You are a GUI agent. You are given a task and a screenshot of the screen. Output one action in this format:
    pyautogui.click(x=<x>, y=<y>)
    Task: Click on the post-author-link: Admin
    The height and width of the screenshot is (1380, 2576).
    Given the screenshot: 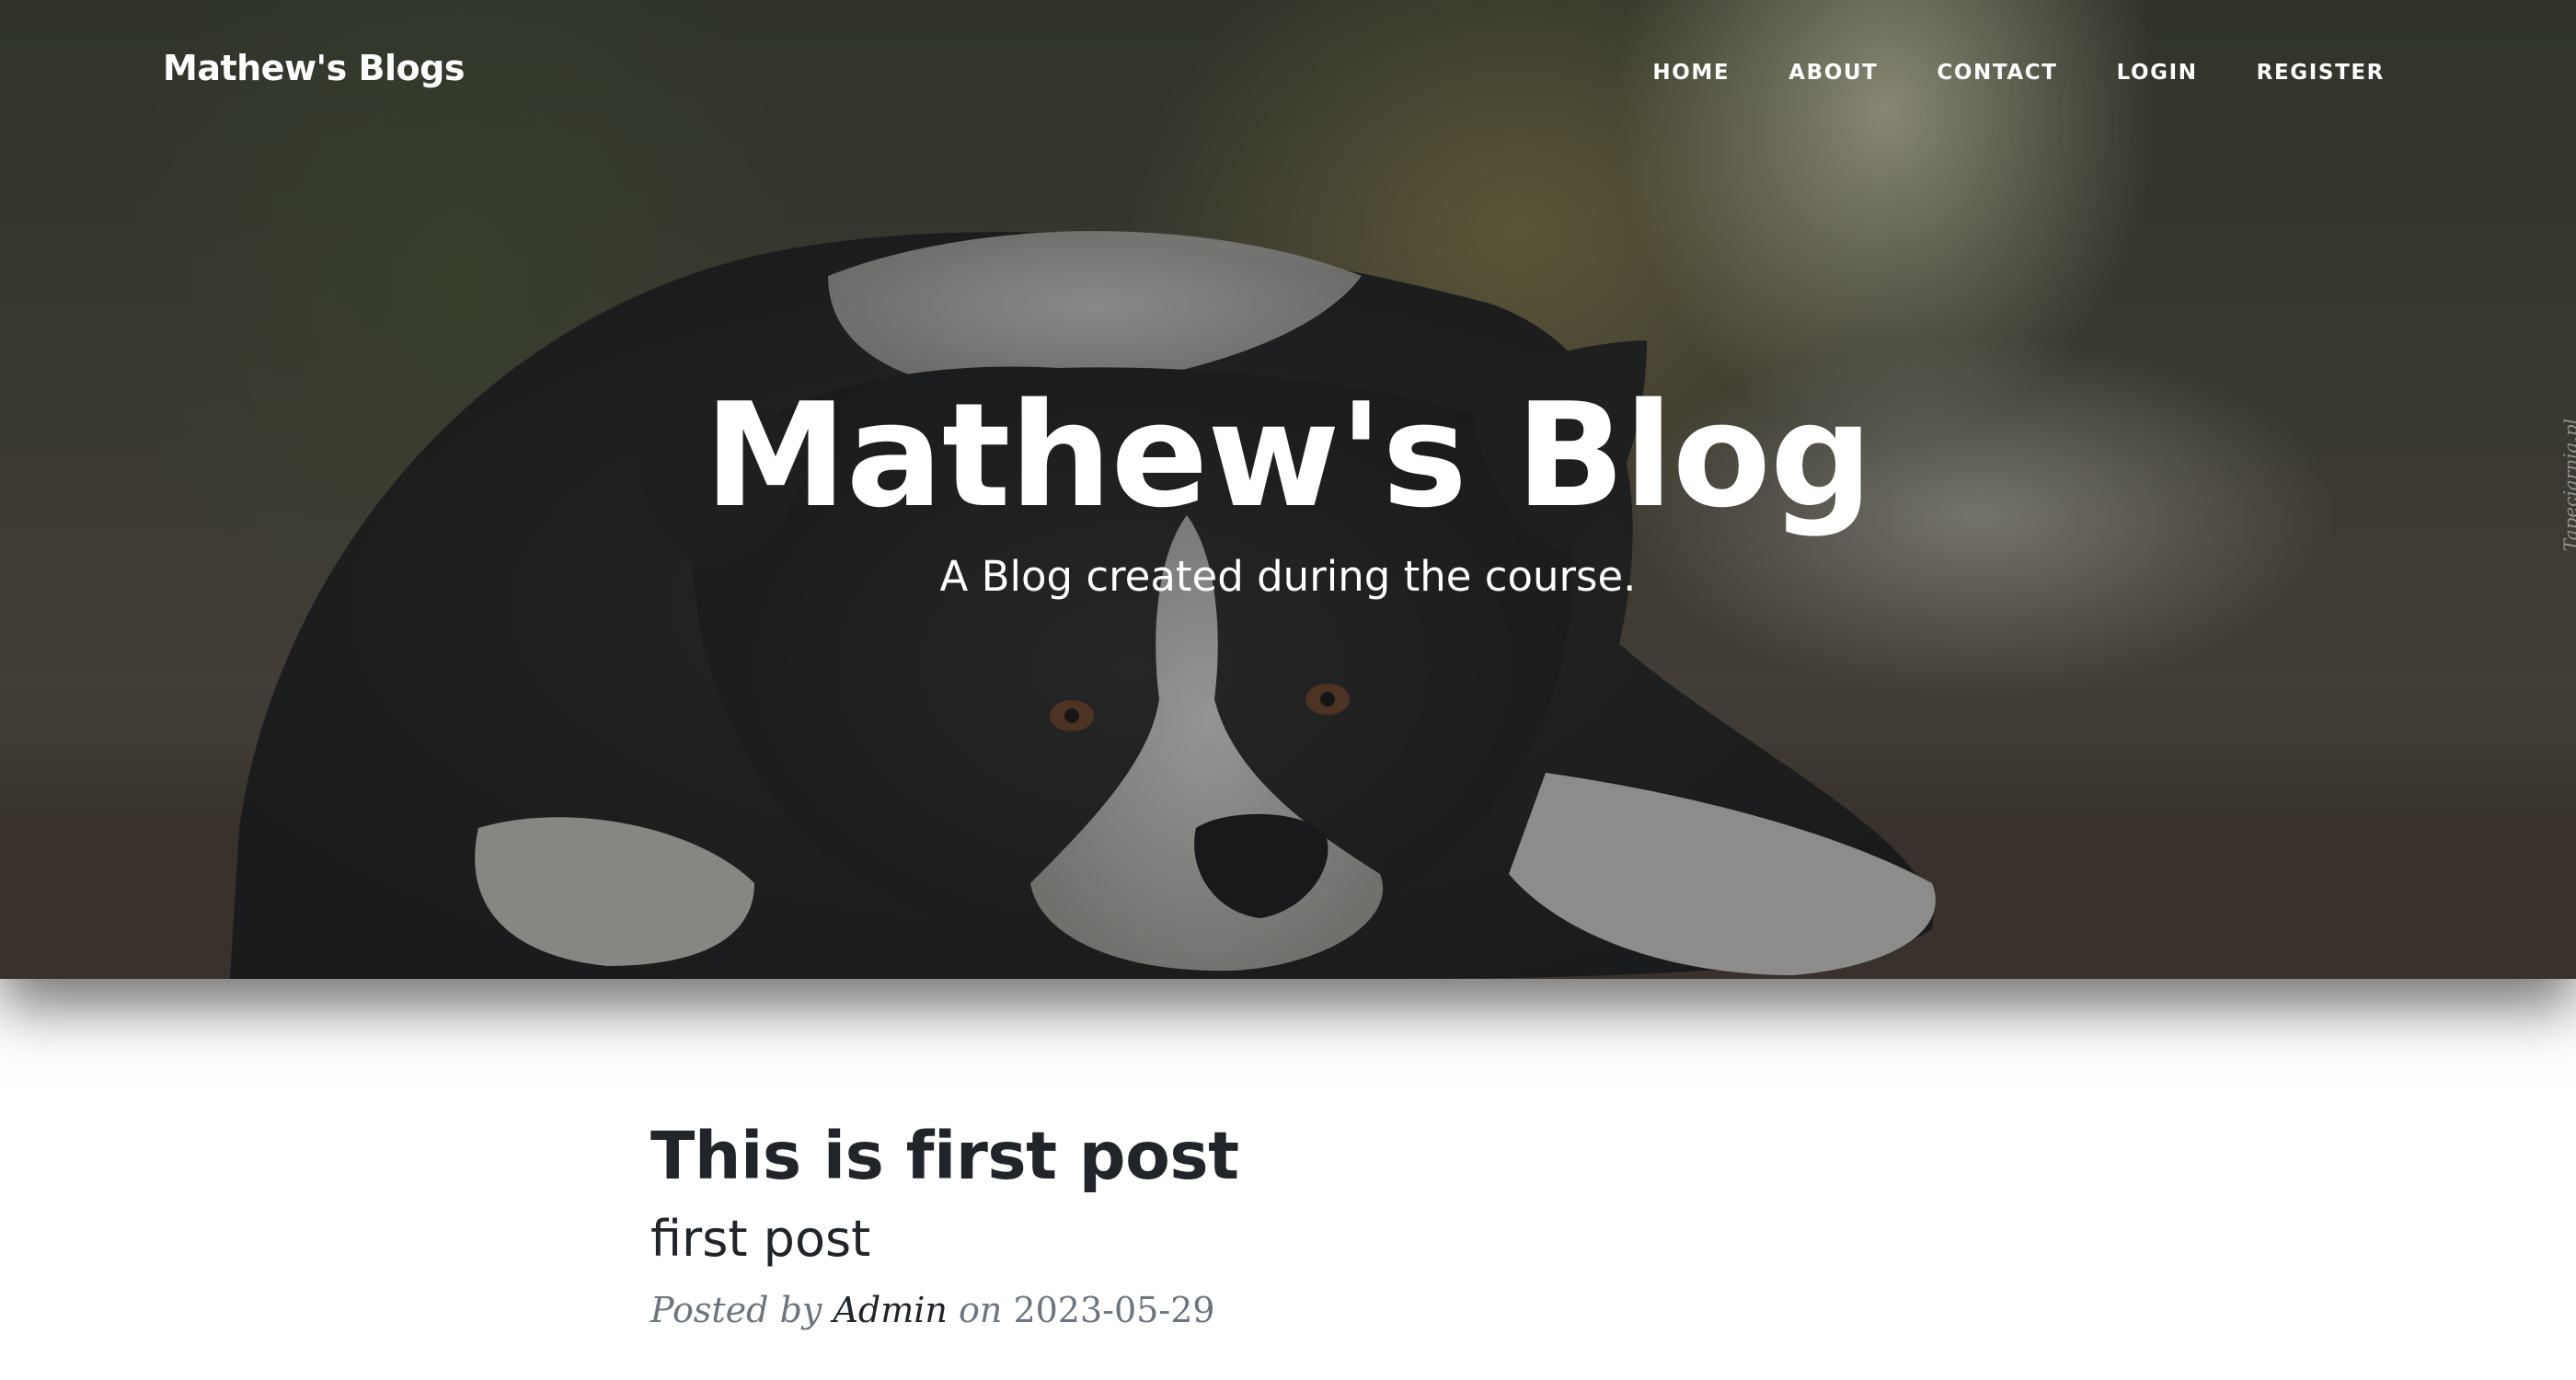 What is the action you would take?
    pyautogui.click(x=890, y=1310)
    